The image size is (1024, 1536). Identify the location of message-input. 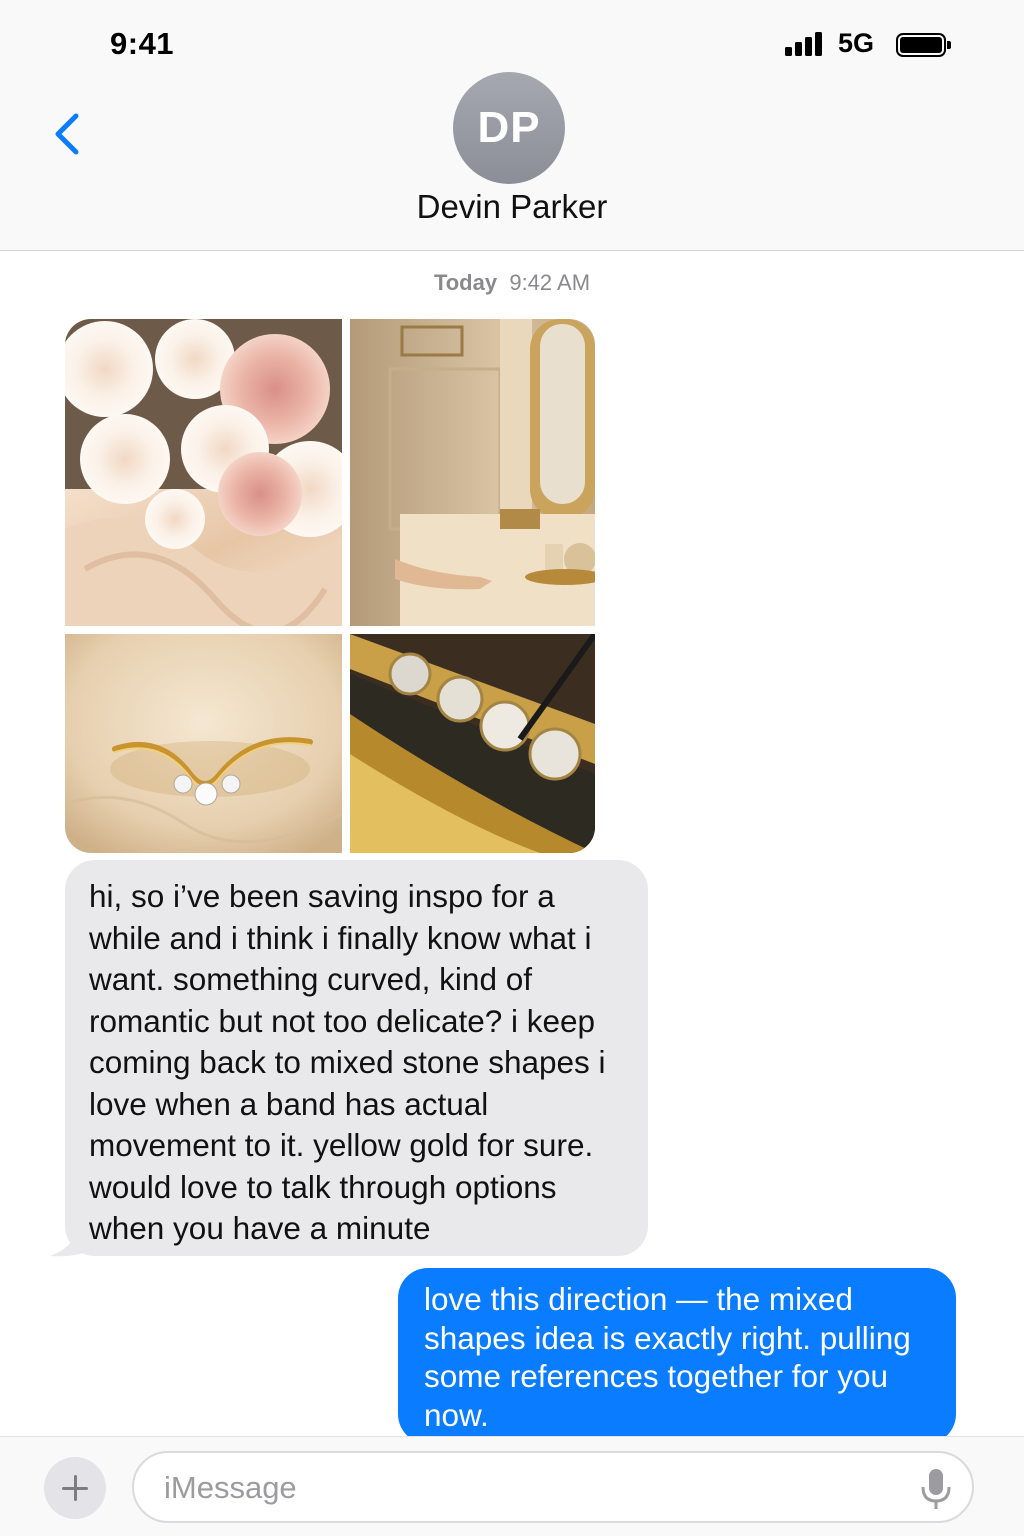
(534, 1488).